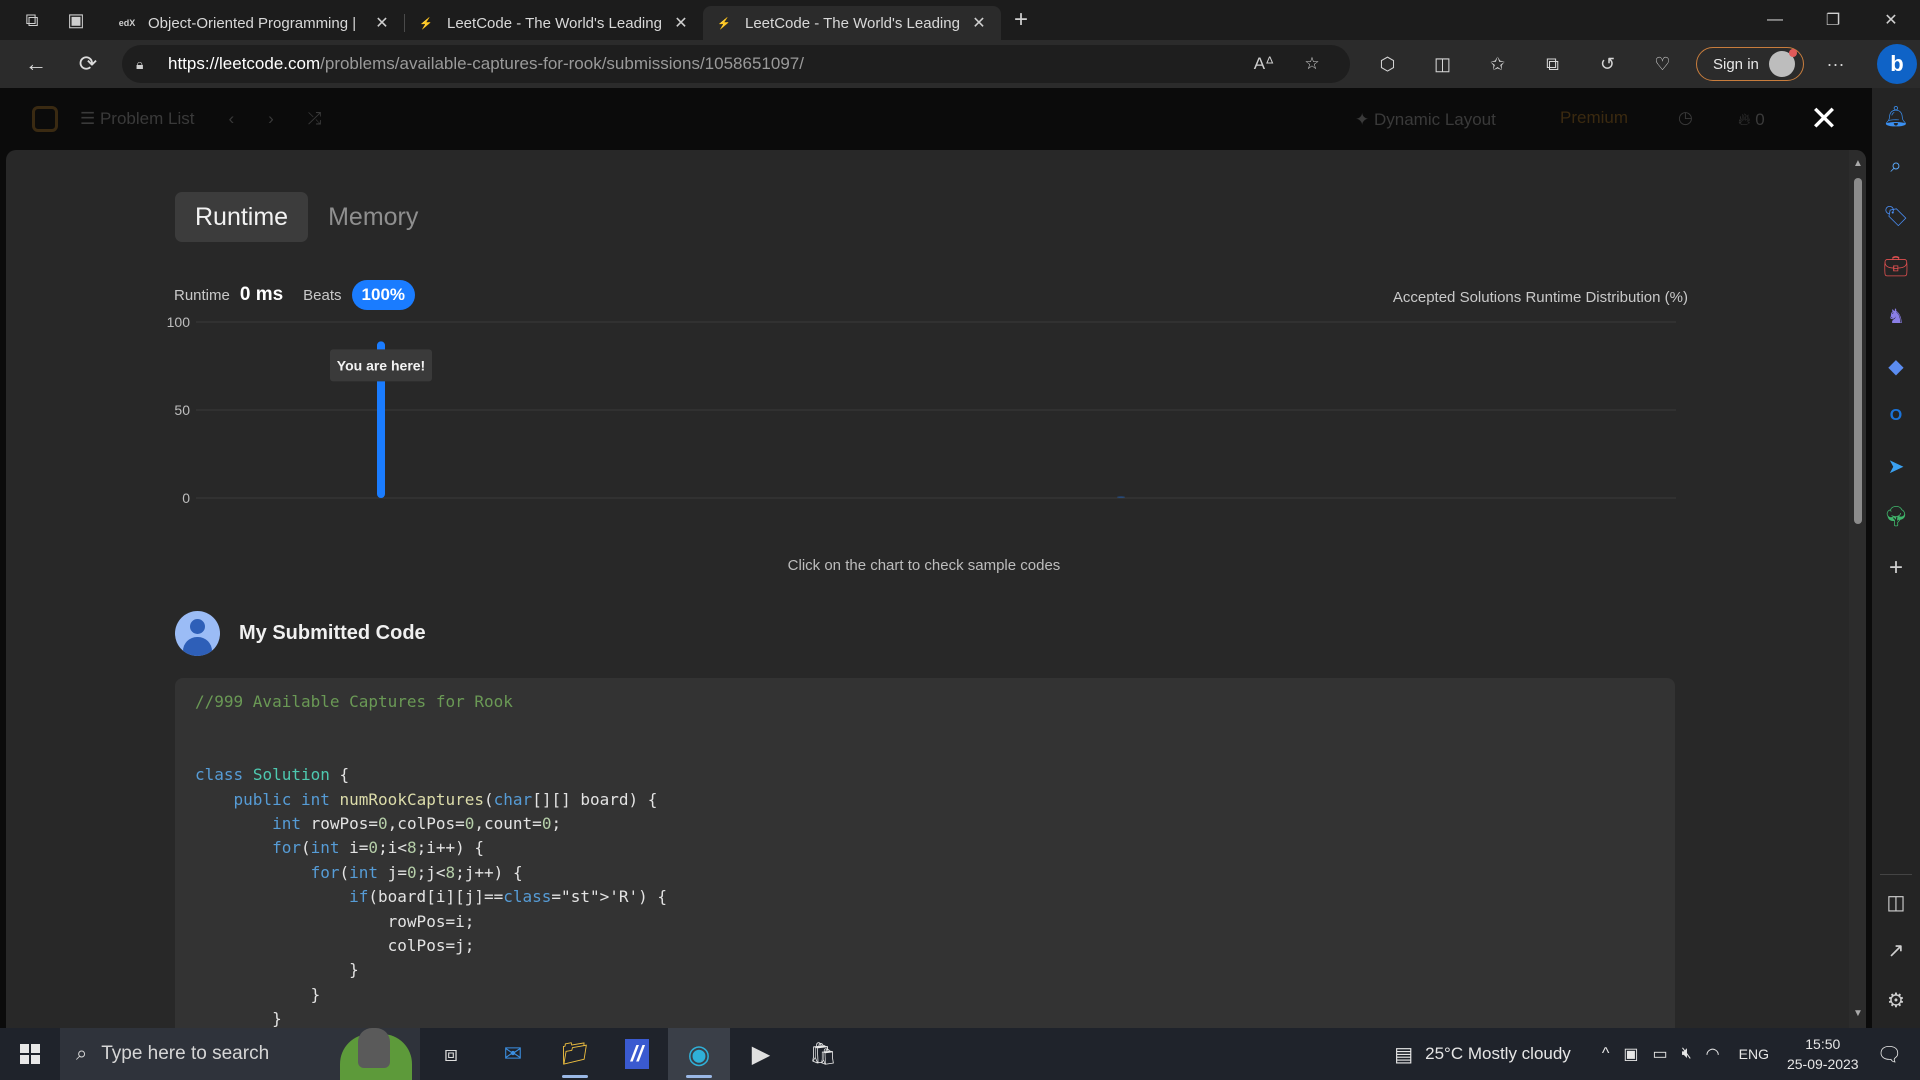 The height and width of the screenshot is (1080, 1920). I want to click on window-controls: — ❐ ✕, so click(1833, 20).